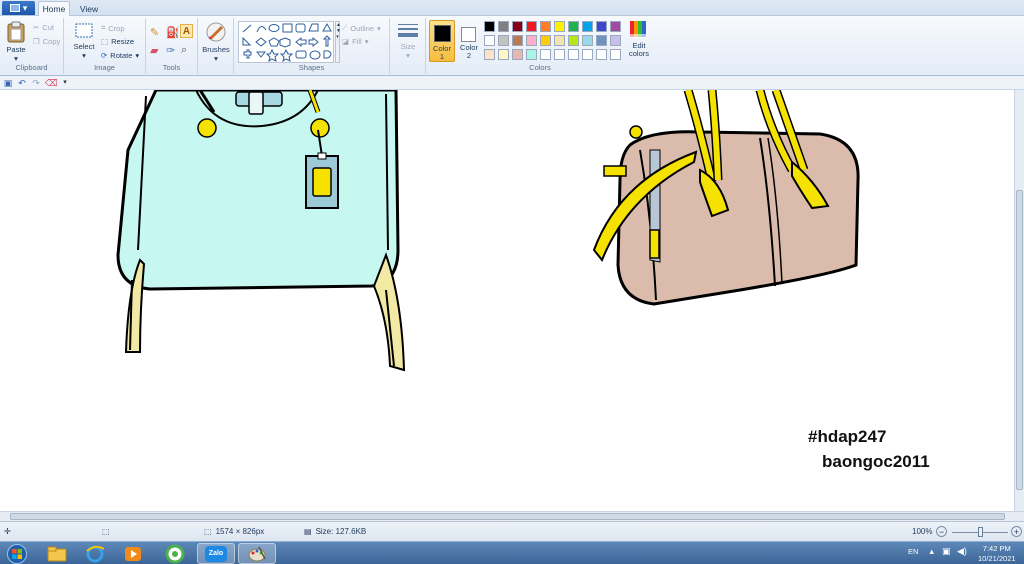  I want to click on explorer-taskbar-button, so click(57, 553).